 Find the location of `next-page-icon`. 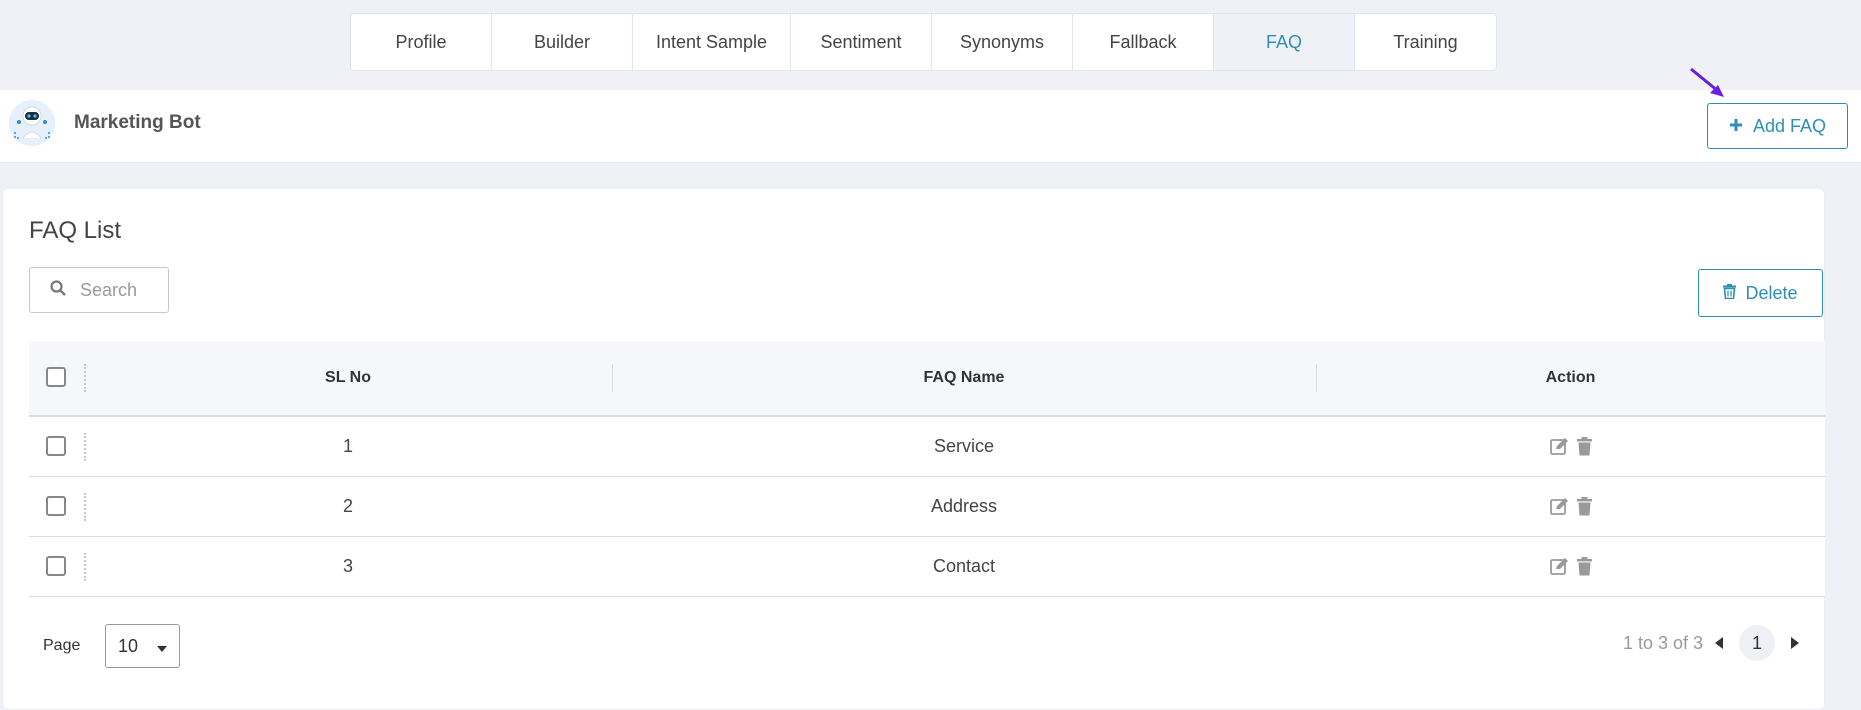

next-page-icon is located at coordinates (1795, 643).